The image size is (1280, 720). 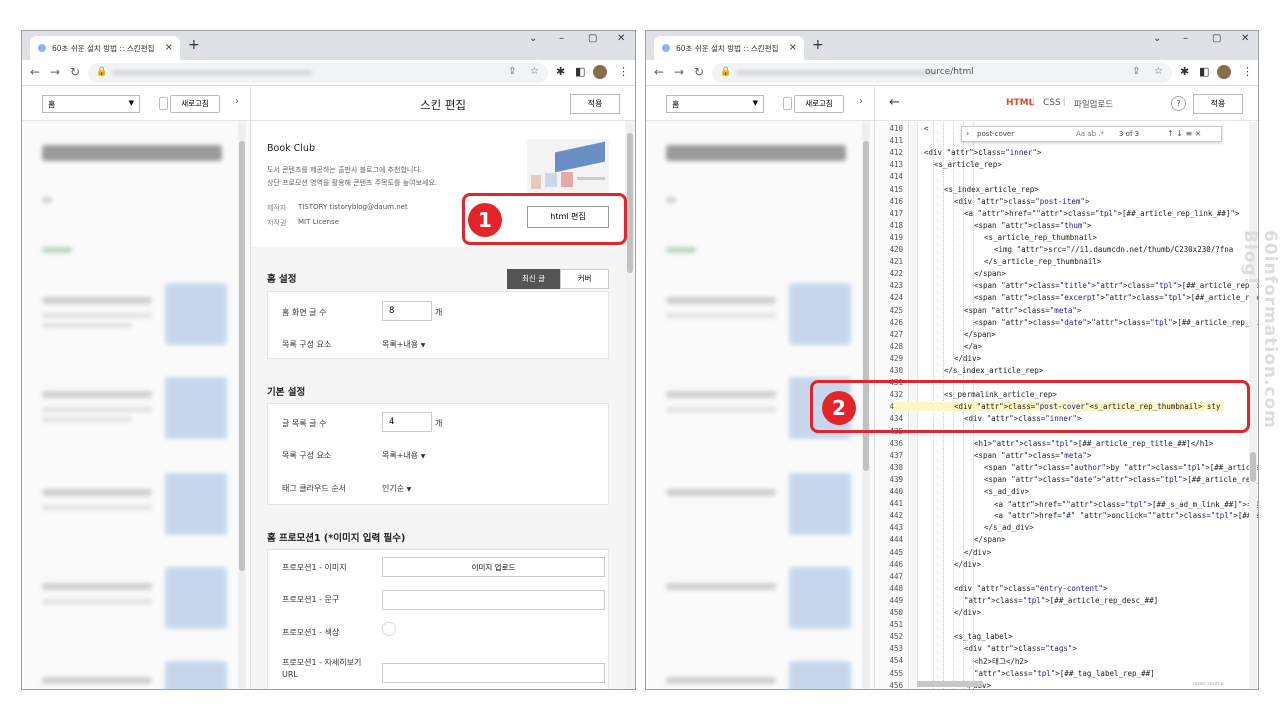 I want to click on code-line: <div "attr">class="inner">, so click(x=982, y=152).